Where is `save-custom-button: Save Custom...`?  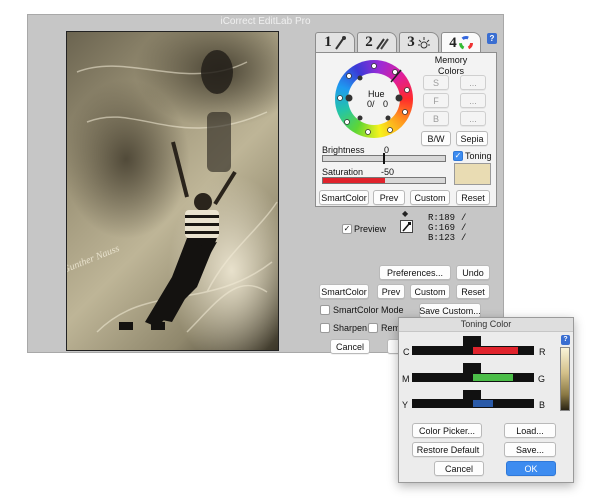
save-custom-button: Save Custom... is located at coordinates (450, 310).